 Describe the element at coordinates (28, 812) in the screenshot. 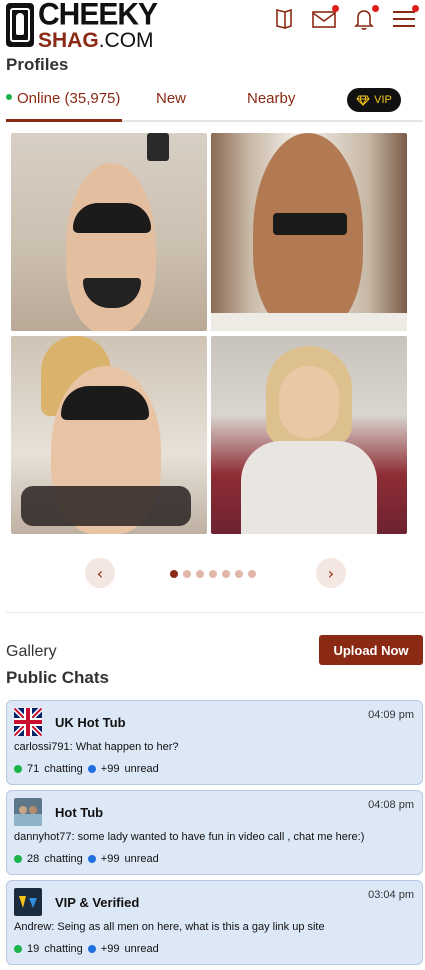

I see `hot-tub-avatar` at that location.